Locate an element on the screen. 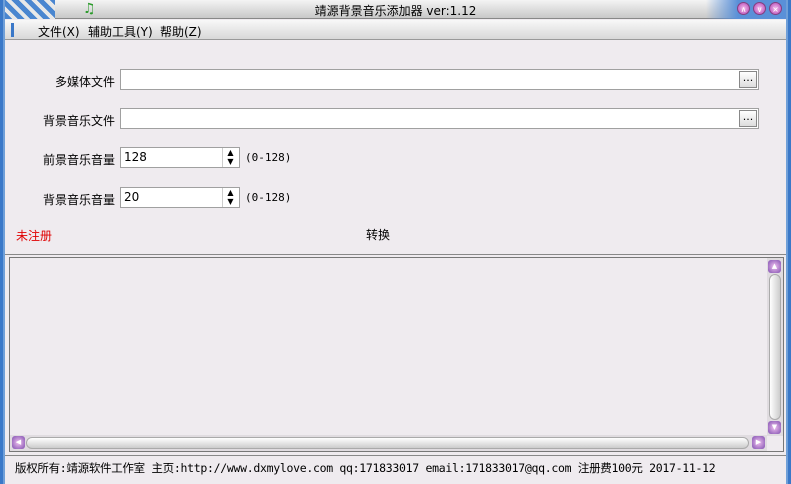 The image size is (791, 484). menu-bar: 文件(X) 辅助工具(Y) 帮助(Z) is located at coordinates (395, 30).